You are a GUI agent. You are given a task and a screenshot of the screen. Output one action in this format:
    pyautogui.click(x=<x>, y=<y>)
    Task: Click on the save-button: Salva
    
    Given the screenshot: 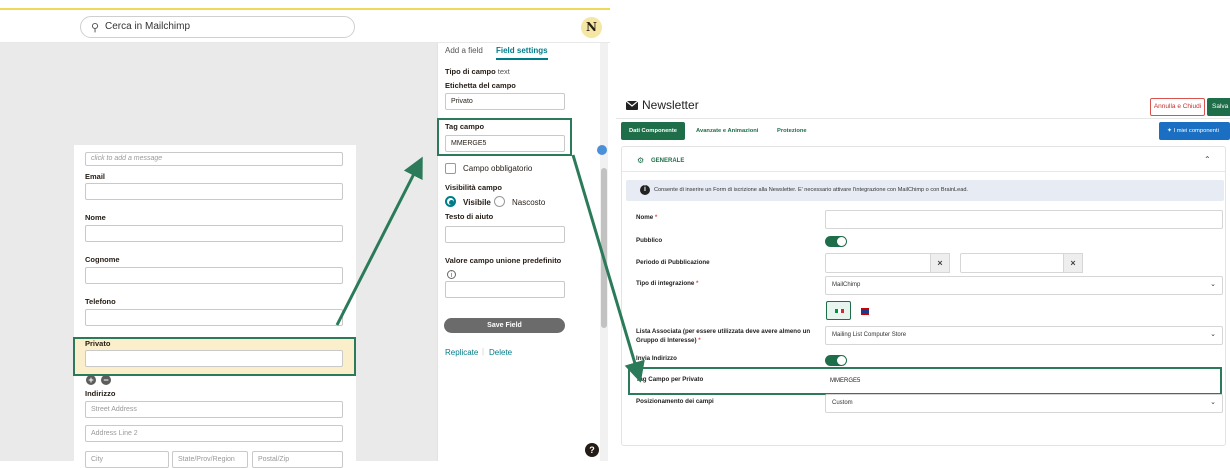 What is the action you would take?
    pyautogui.click(x=1218, y=107)
    